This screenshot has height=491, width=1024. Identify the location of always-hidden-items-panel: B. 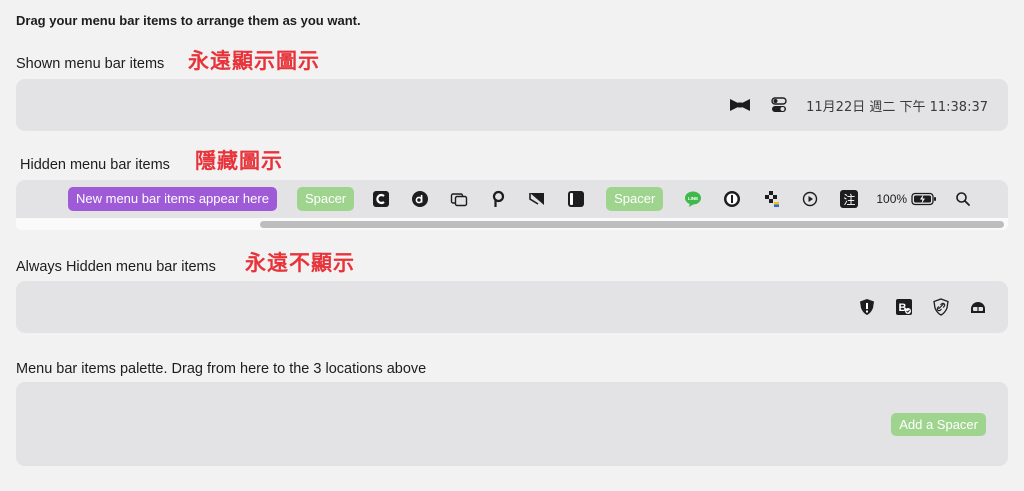
(512, 307).